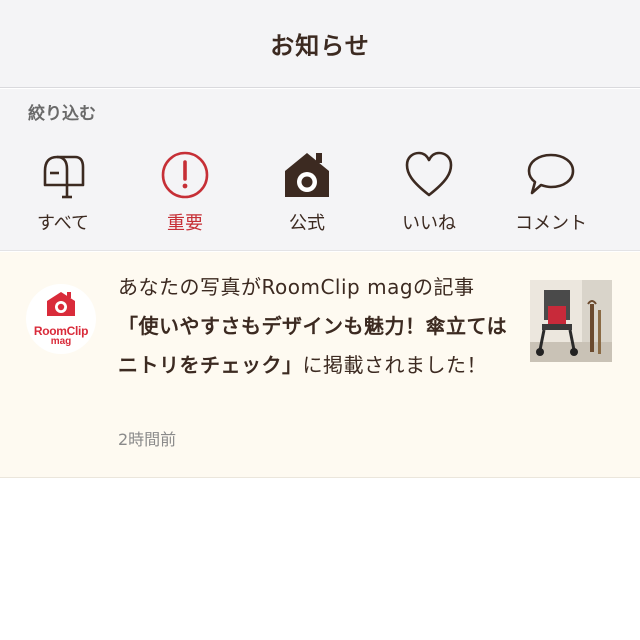  Describe the element at coordinates (429, 223) in the screenshot. I see `filter-label-likes: いいね` at that location.